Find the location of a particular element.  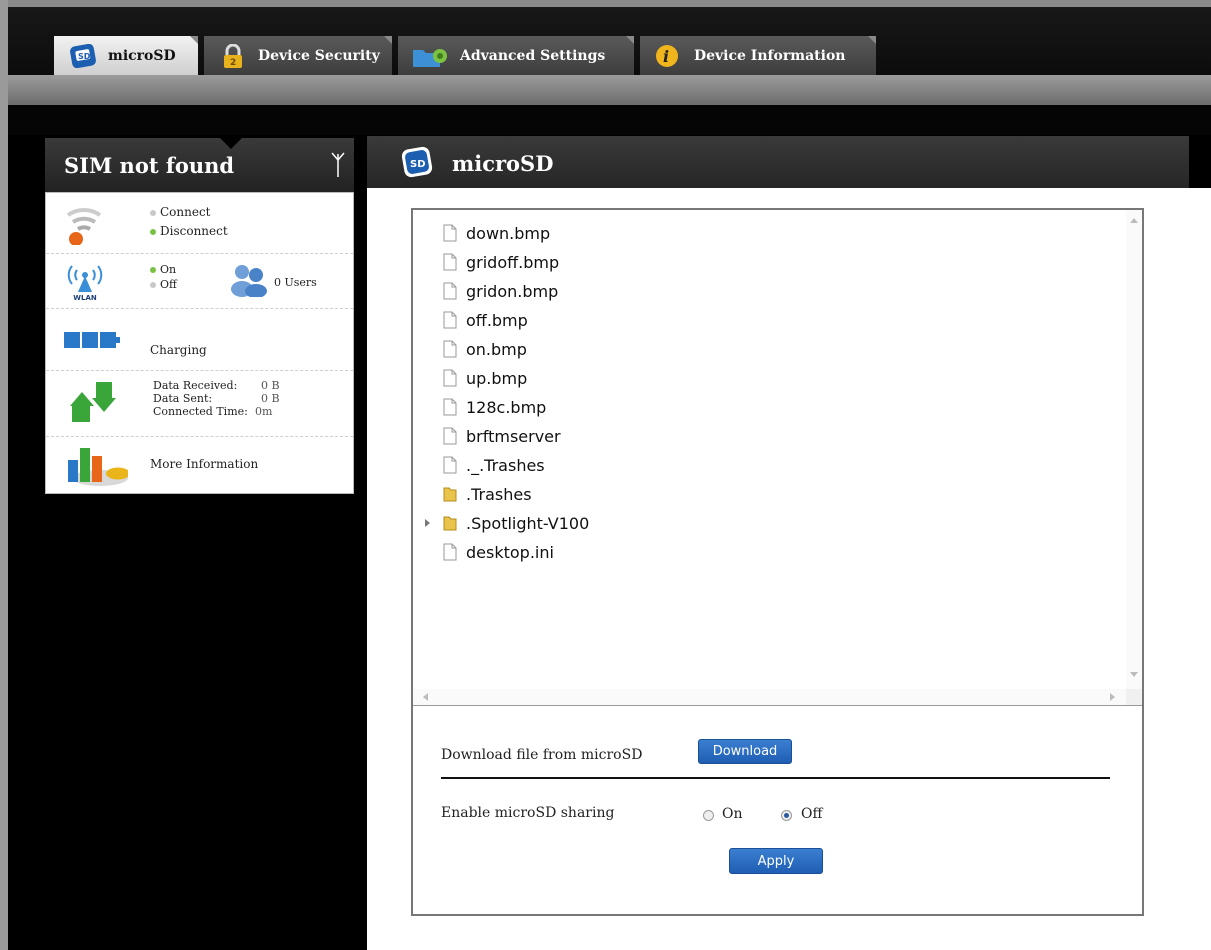

wlan-off-option: Off is located at coordinates (163, 284).